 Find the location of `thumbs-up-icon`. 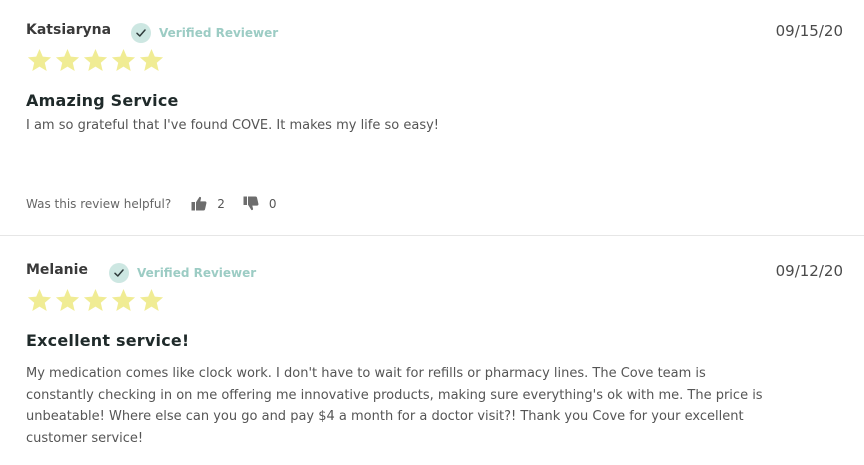

thumbs-up-icon is located at coordinates (199, 203).